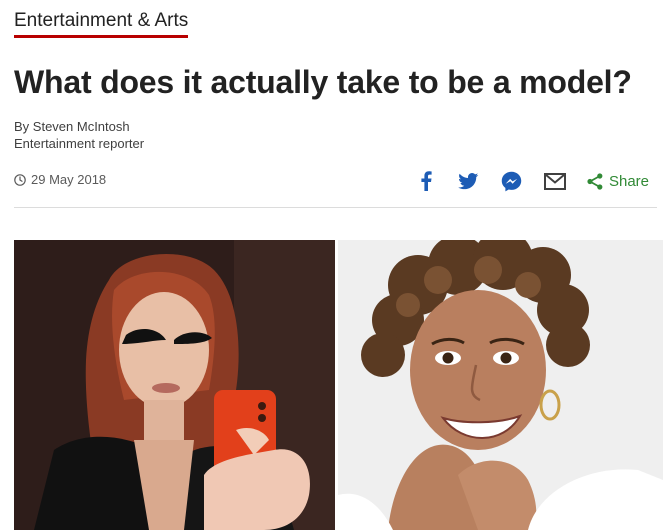  I want to click on author-name: By Steven McIntosh, so click(72, 126).